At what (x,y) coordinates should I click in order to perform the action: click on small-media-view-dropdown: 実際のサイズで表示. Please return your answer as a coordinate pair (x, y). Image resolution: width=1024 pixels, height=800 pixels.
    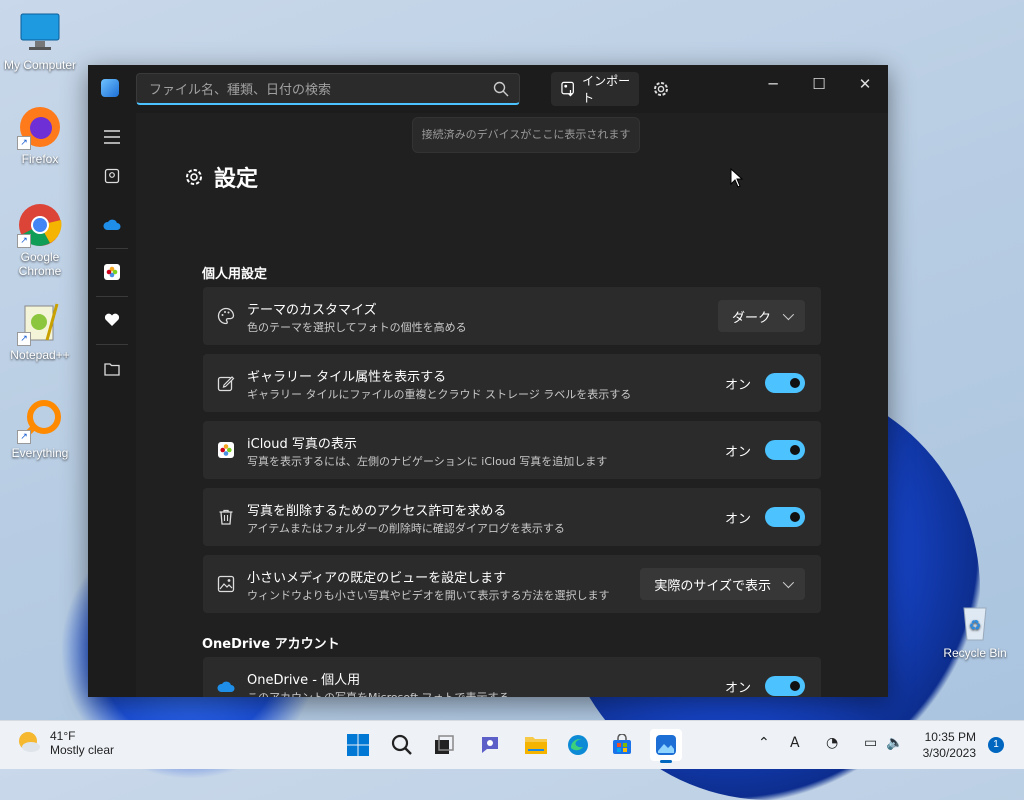
    Looking at the image, I should click on (722, 584).